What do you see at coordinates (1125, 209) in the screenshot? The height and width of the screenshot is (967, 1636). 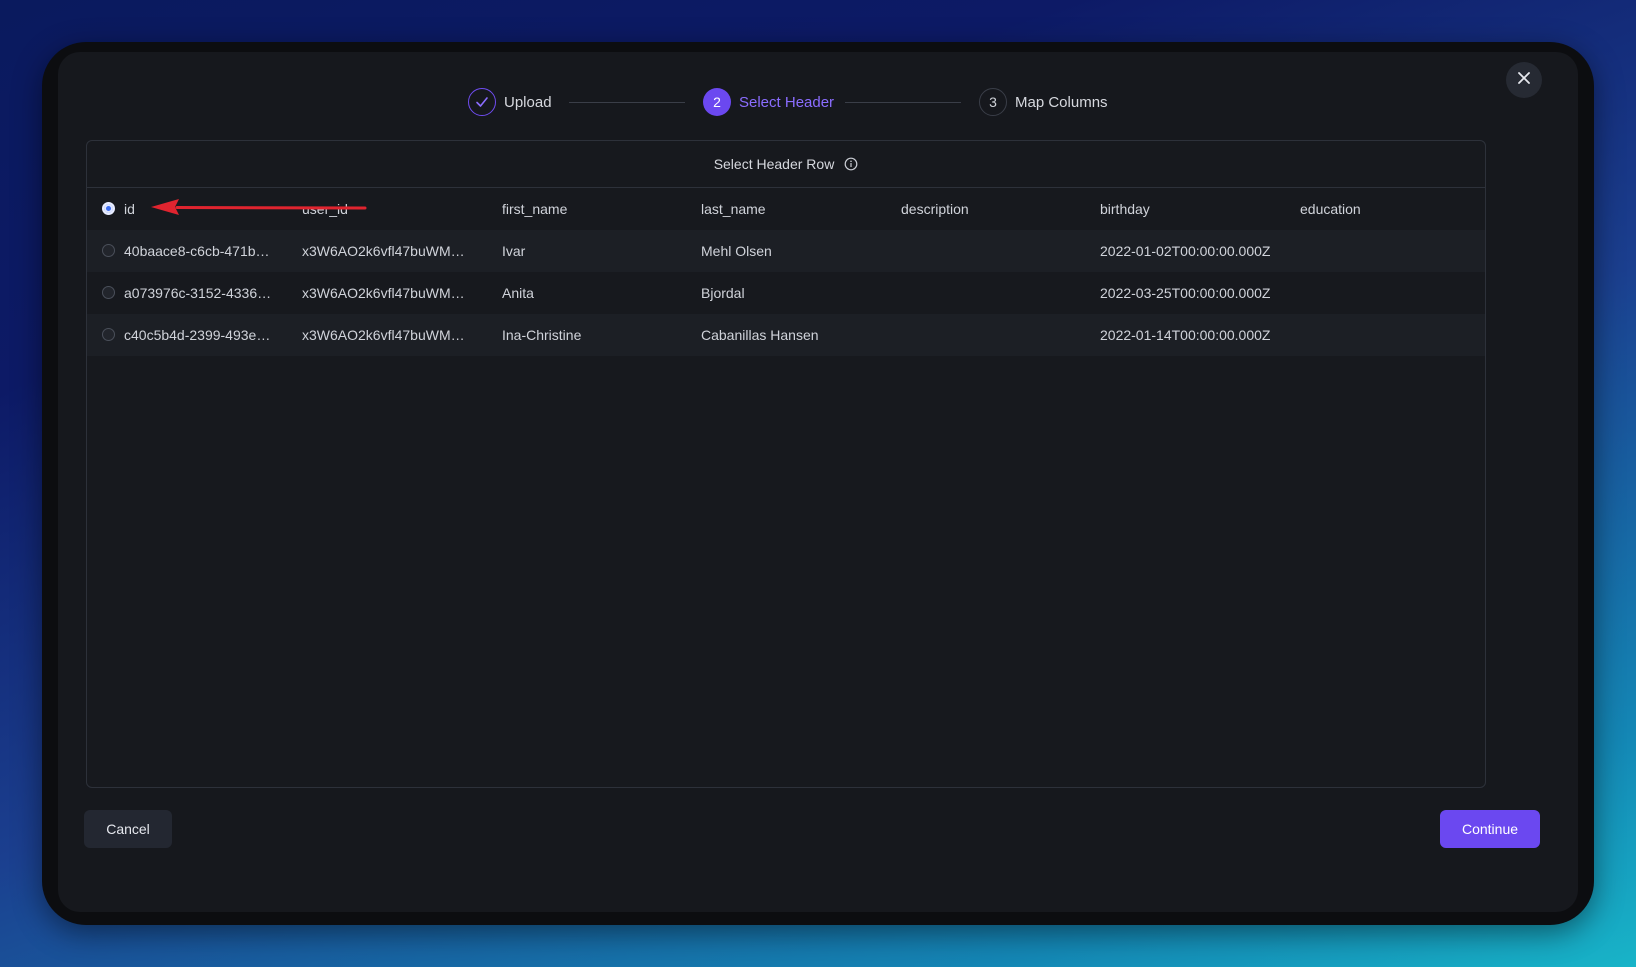 I see `table-cell: birthday` at bounding box center [1125, 209].